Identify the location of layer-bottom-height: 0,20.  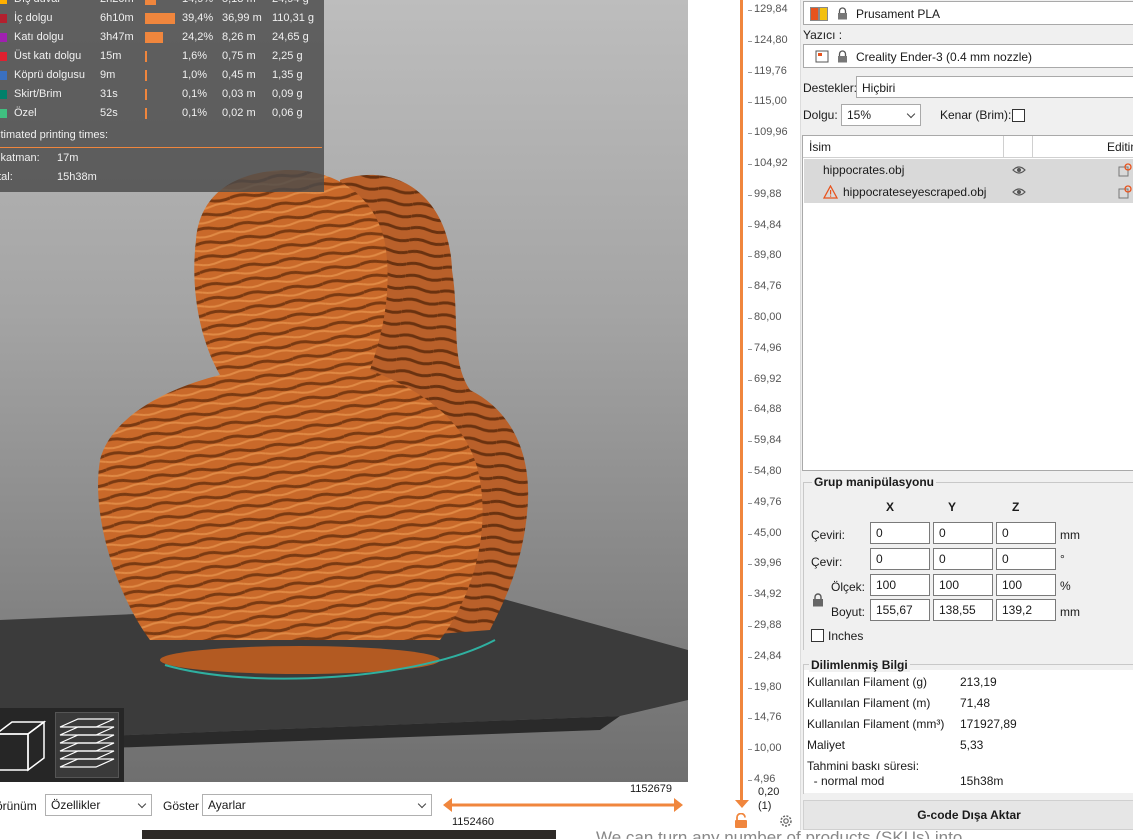
(769, 792).